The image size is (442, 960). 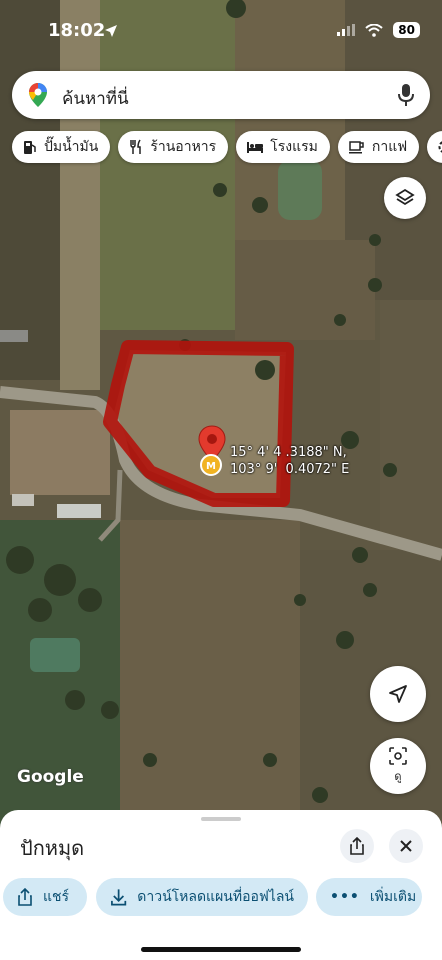 I want to click on status-bar: 18:02 80, so click(x=221, y=32).